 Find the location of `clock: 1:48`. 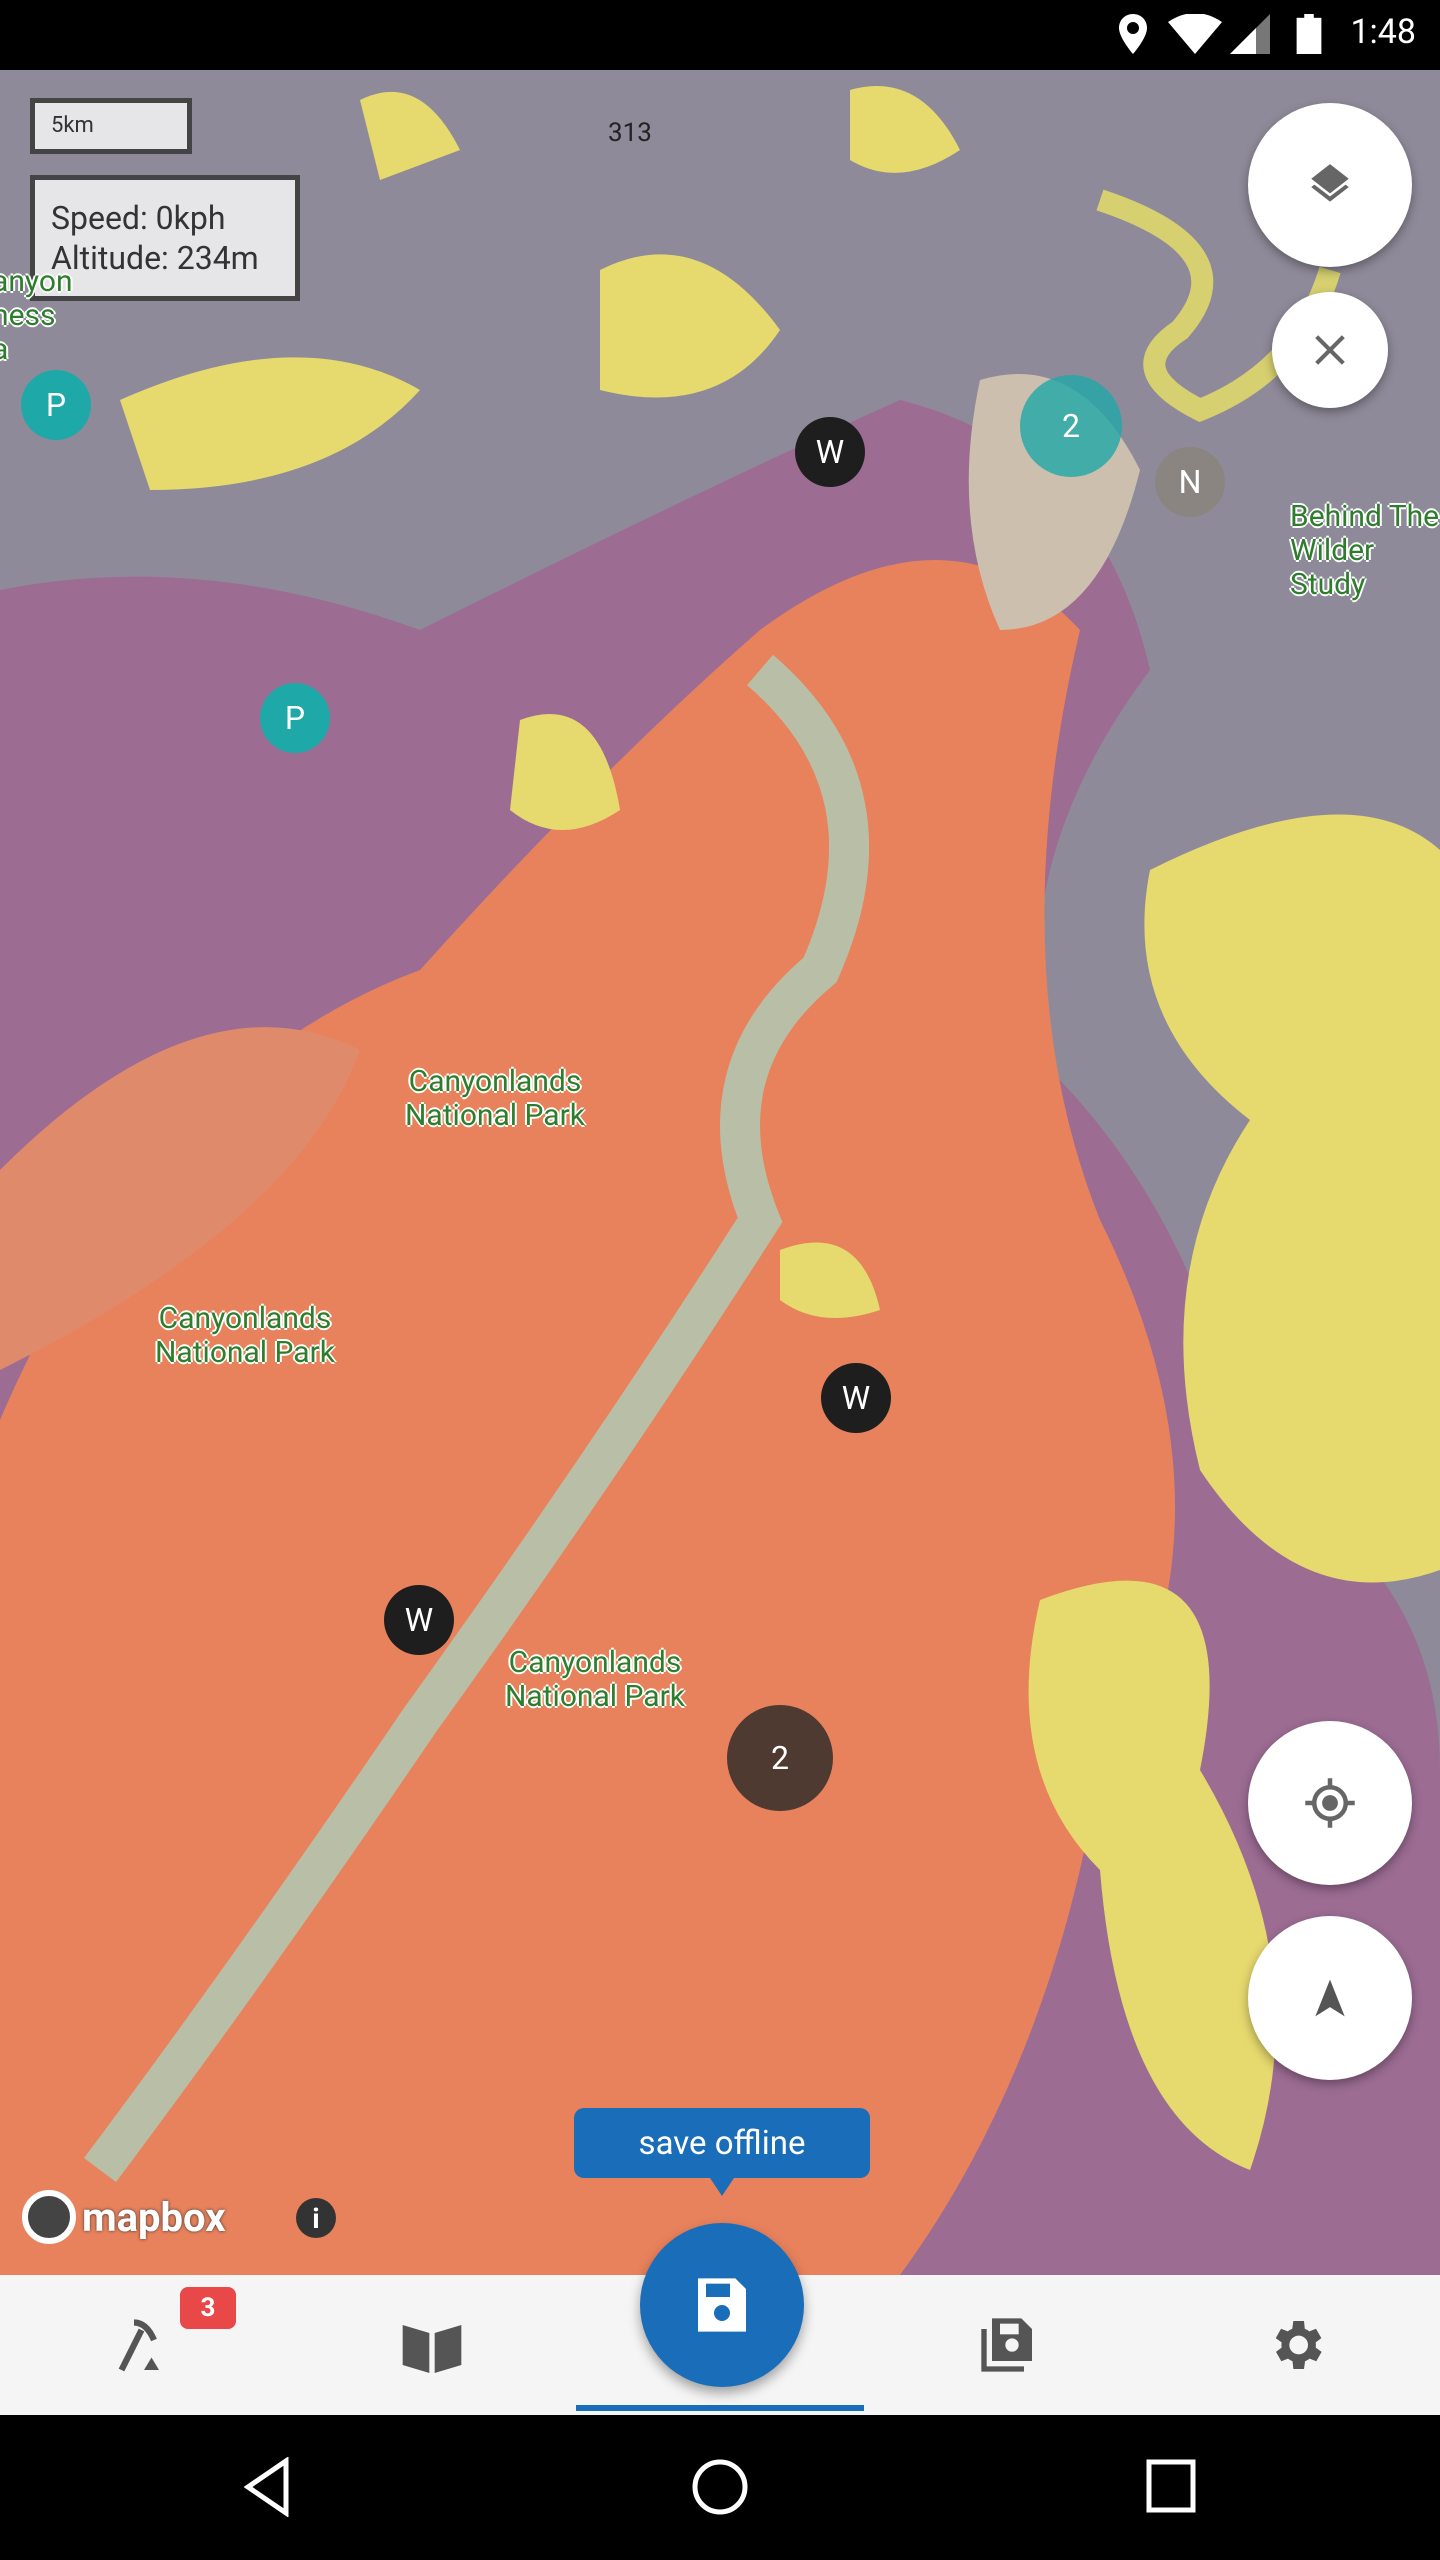

clock: 1:48 is located at coordinates (1383, 32).